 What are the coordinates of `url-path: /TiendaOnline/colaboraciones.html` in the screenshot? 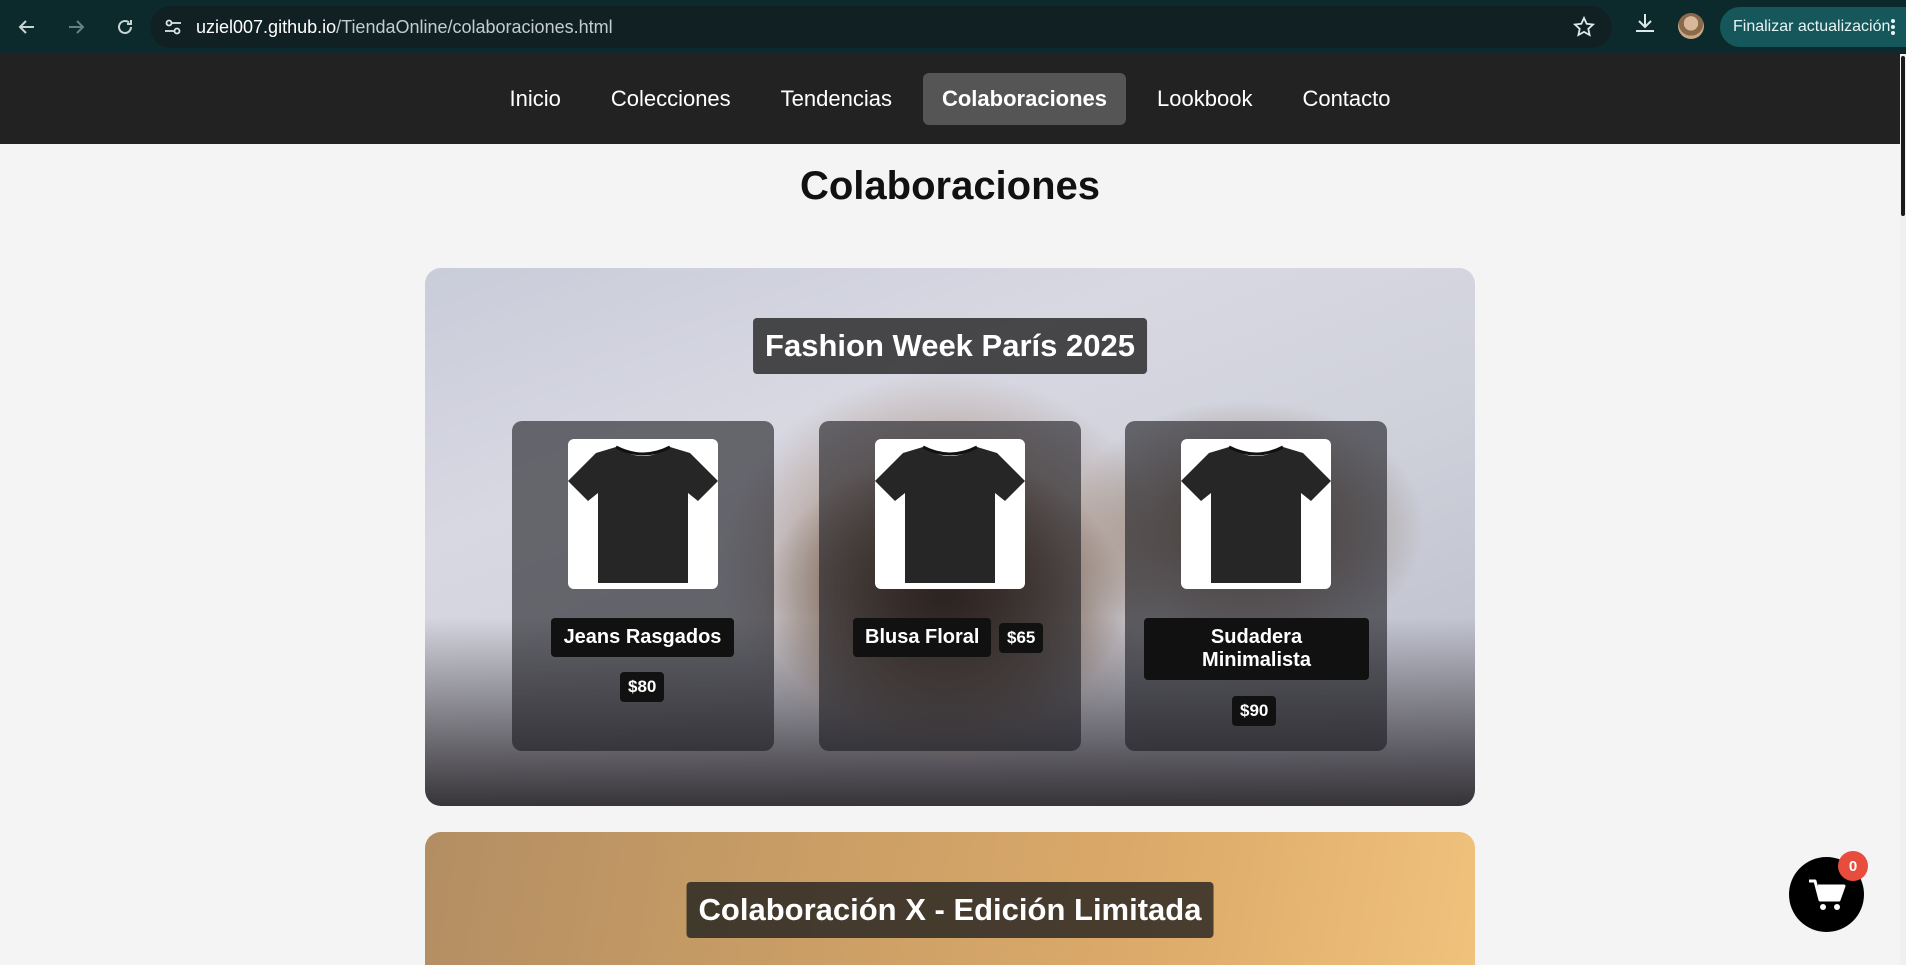 It's located at (474, 26).